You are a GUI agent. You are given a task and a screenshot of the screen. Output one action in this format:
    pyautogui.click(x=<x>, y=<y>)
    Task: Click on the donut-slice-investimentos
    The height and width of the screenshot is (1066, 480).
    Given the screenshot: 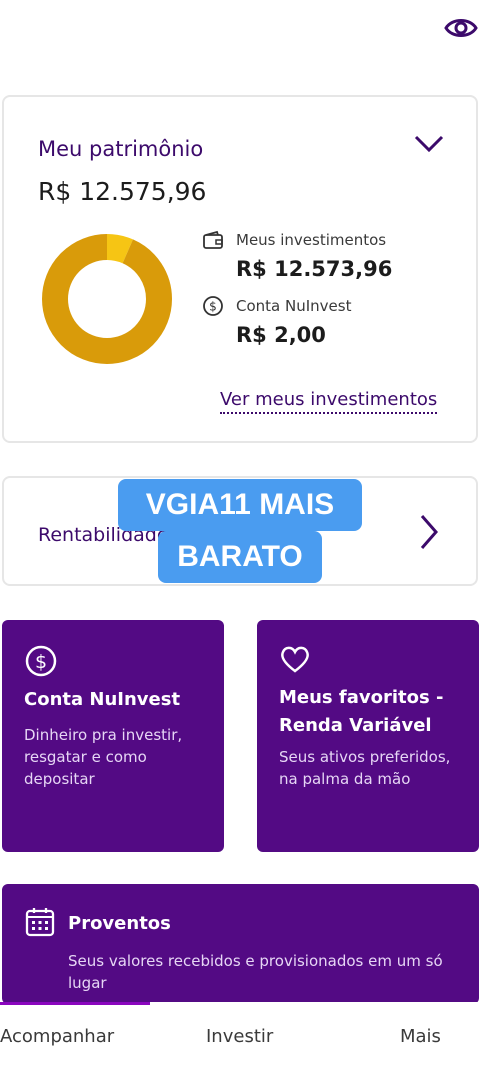 What is the action you would take?
    pyautogui.click(x=107, y=299)
    